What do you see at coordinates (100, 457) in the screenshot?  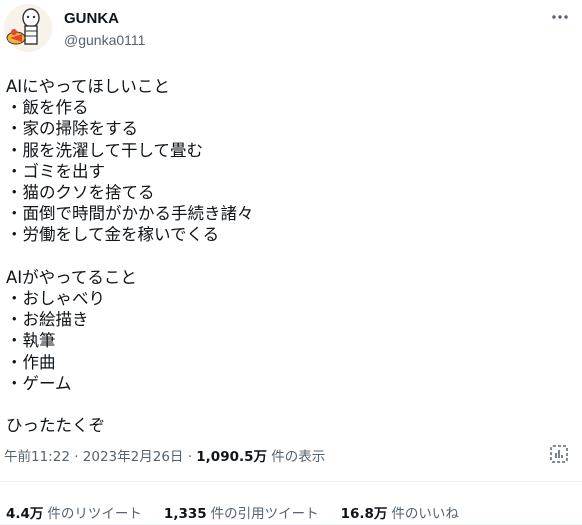 I see `tweet-time: 午前11:22 · 2023年2月26日 ·` at bounding box center [100, 457].